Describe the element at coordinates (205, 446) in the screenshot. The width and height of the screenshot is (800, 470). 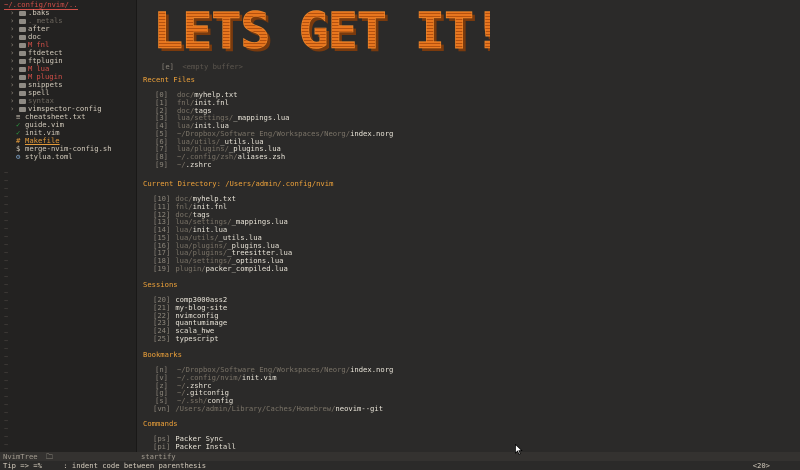
I see `entry-file: Packer Install` at that location.